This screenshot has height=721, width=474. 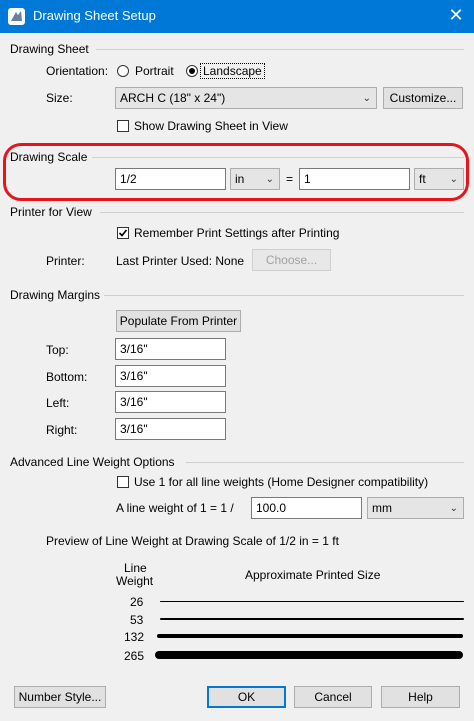 I want to click on weight-unit-dropdown: mm ⌄, so click(x=415, y=508).